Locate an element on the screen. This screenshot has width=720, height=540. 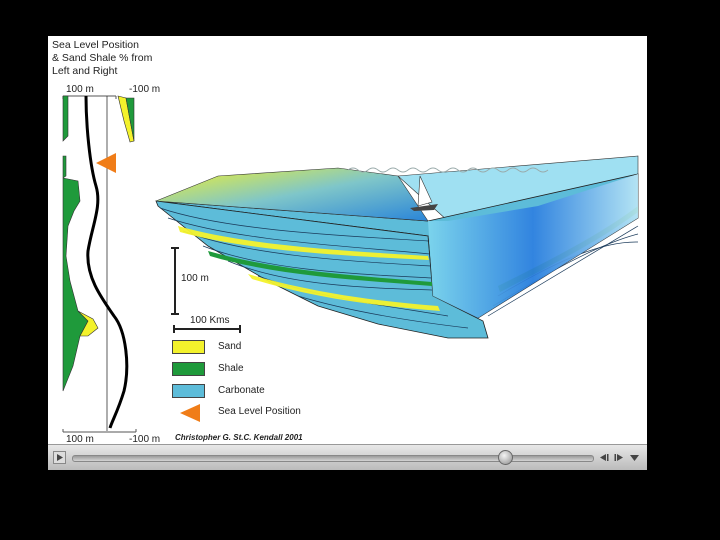
step-back-icon is located at coordinates (603, 457).